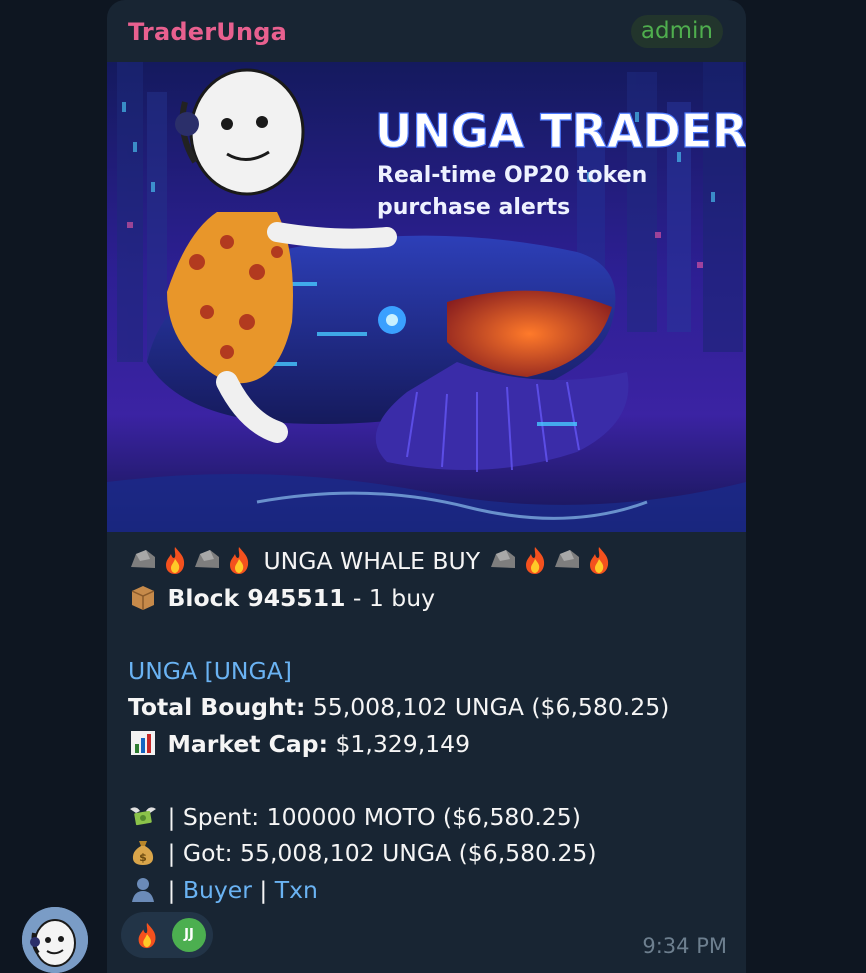 Image resolution: width=866 pixels, height=973 pixels. Describe the element at coordinates (390, 597) in the screenshot. I see `block-buy-count: - 1 buy` at that location.